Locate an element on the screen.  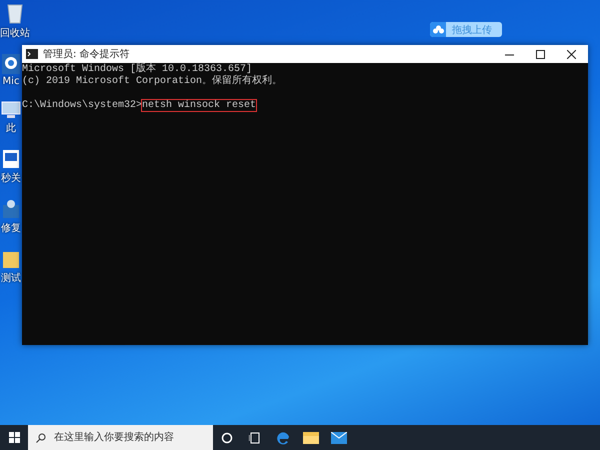
desktop-icon-label: 秒关 is located at coordinates (11, 178).